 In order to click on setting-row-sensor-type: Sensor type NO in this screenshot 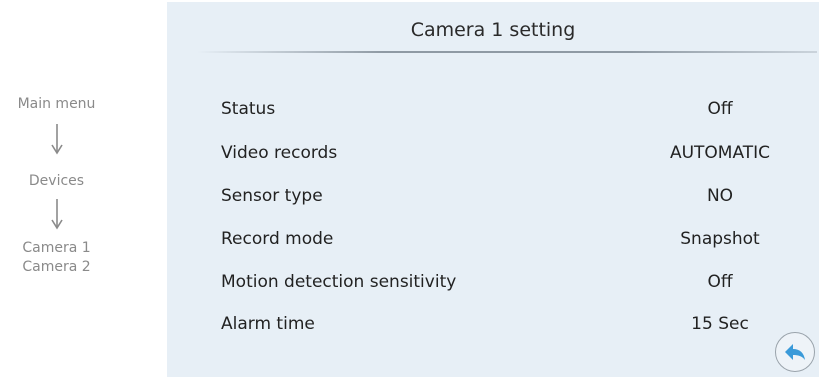, I will do `click(520, 198)`.